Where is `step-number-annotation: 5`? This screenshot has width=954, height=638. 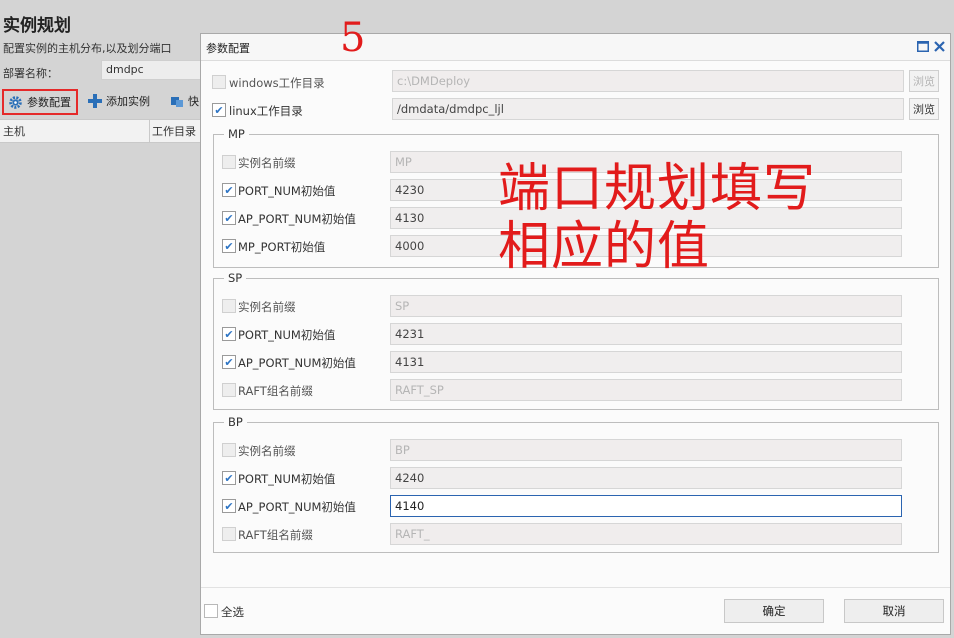
step-number-annotation: 5 is located at coordinates (353, 38).